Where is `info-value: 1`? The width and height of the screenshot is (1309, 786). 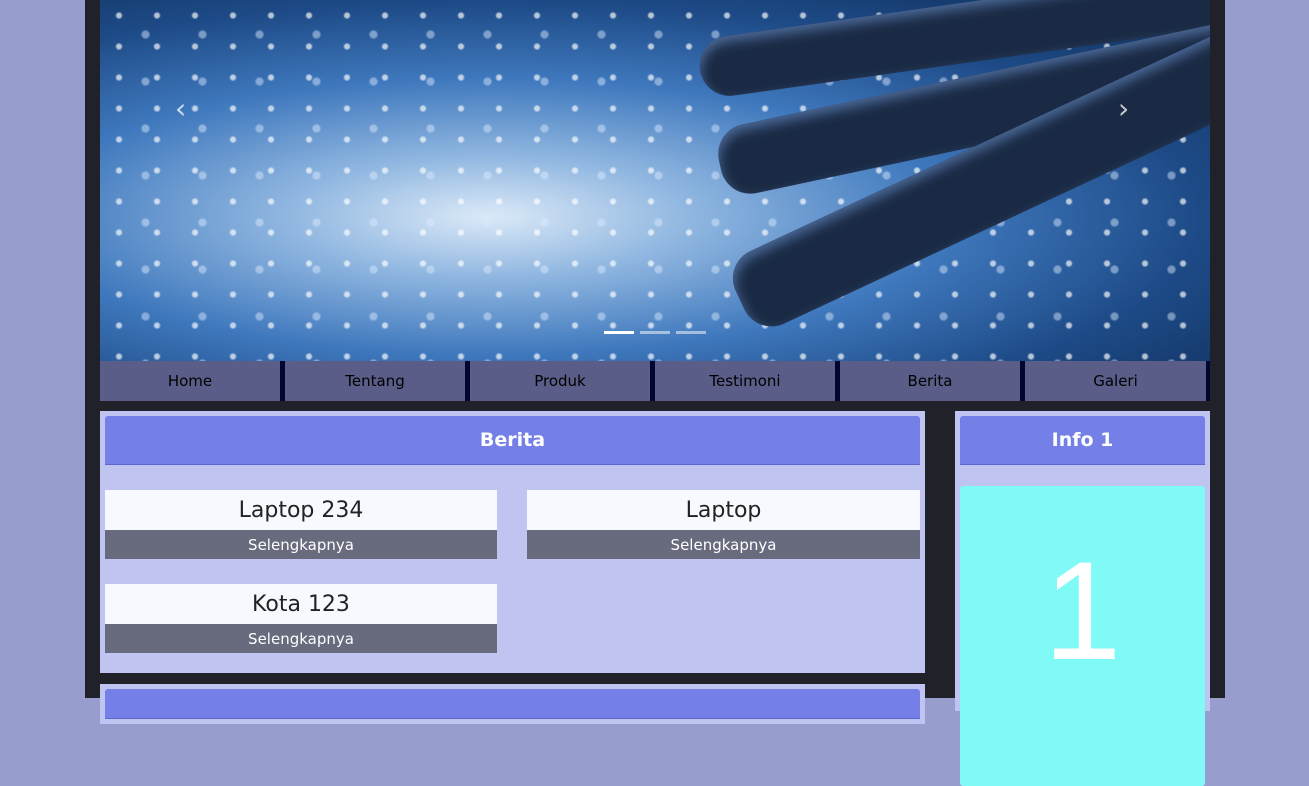 info-value: 1 is located at coordinates (1082, 636).